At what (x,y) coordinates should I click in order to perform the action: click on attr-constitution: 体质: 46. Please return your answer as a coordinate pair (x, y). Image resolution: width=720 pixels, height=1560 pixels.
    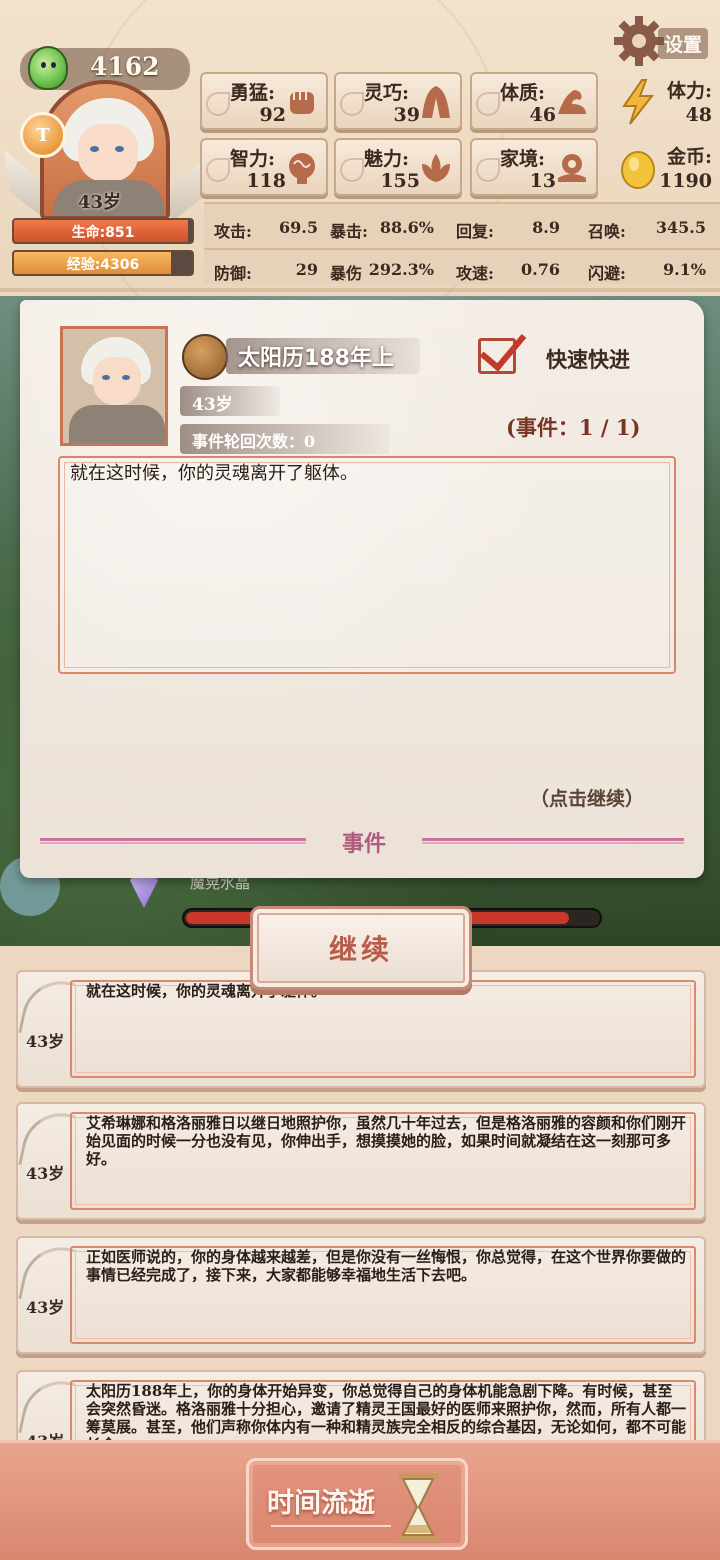
    Looking at the image, I should click on (534, 101).